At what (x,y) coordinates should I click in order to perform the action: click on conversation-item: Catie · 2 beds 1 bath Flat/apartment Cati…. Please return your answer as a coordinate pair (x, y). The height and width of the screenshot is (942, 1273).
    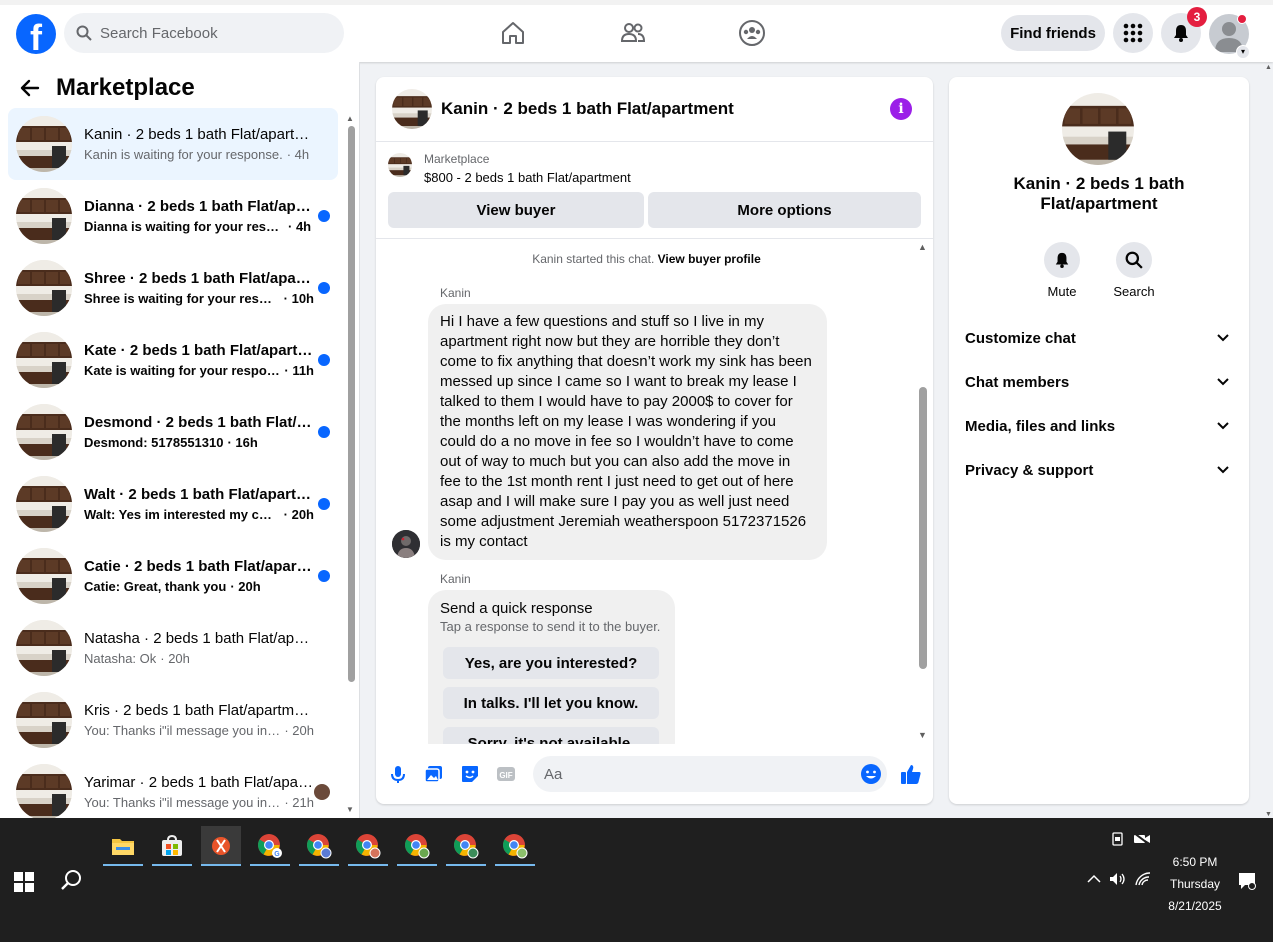
    Looking at the image, I should click on (173, 576).